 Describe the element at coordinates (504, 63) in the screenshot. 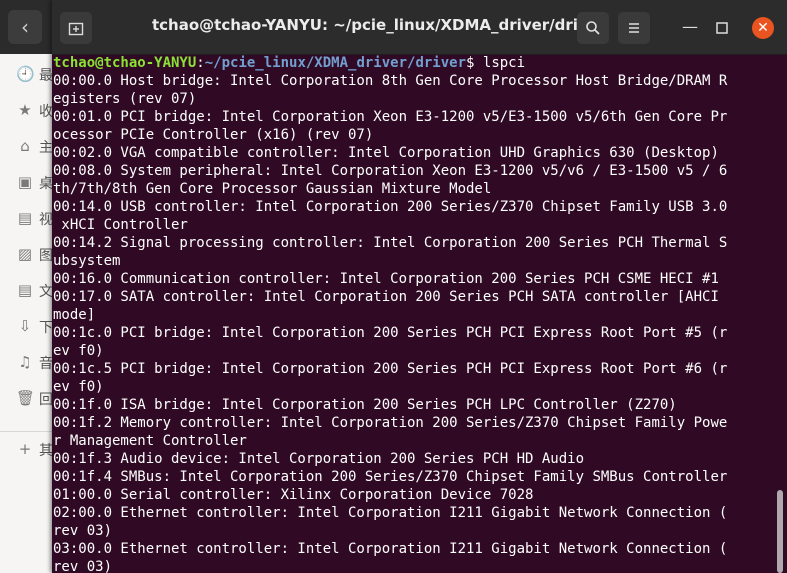

I see `prompt-command: lspci` at that location.